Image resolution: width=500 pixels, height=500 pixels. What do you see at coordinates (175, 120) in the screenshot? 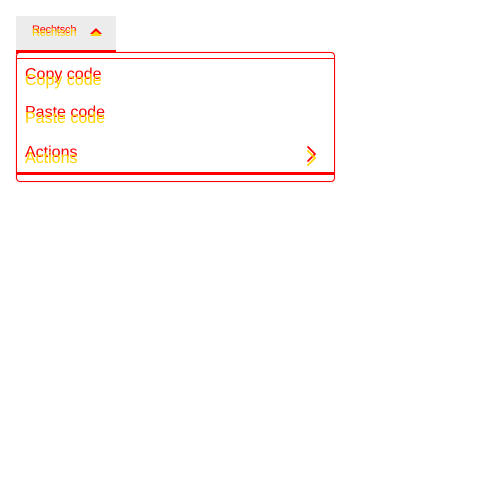
I see `menu-item-paste-code: Paste code Paste code` at bounding box center [175, 120].